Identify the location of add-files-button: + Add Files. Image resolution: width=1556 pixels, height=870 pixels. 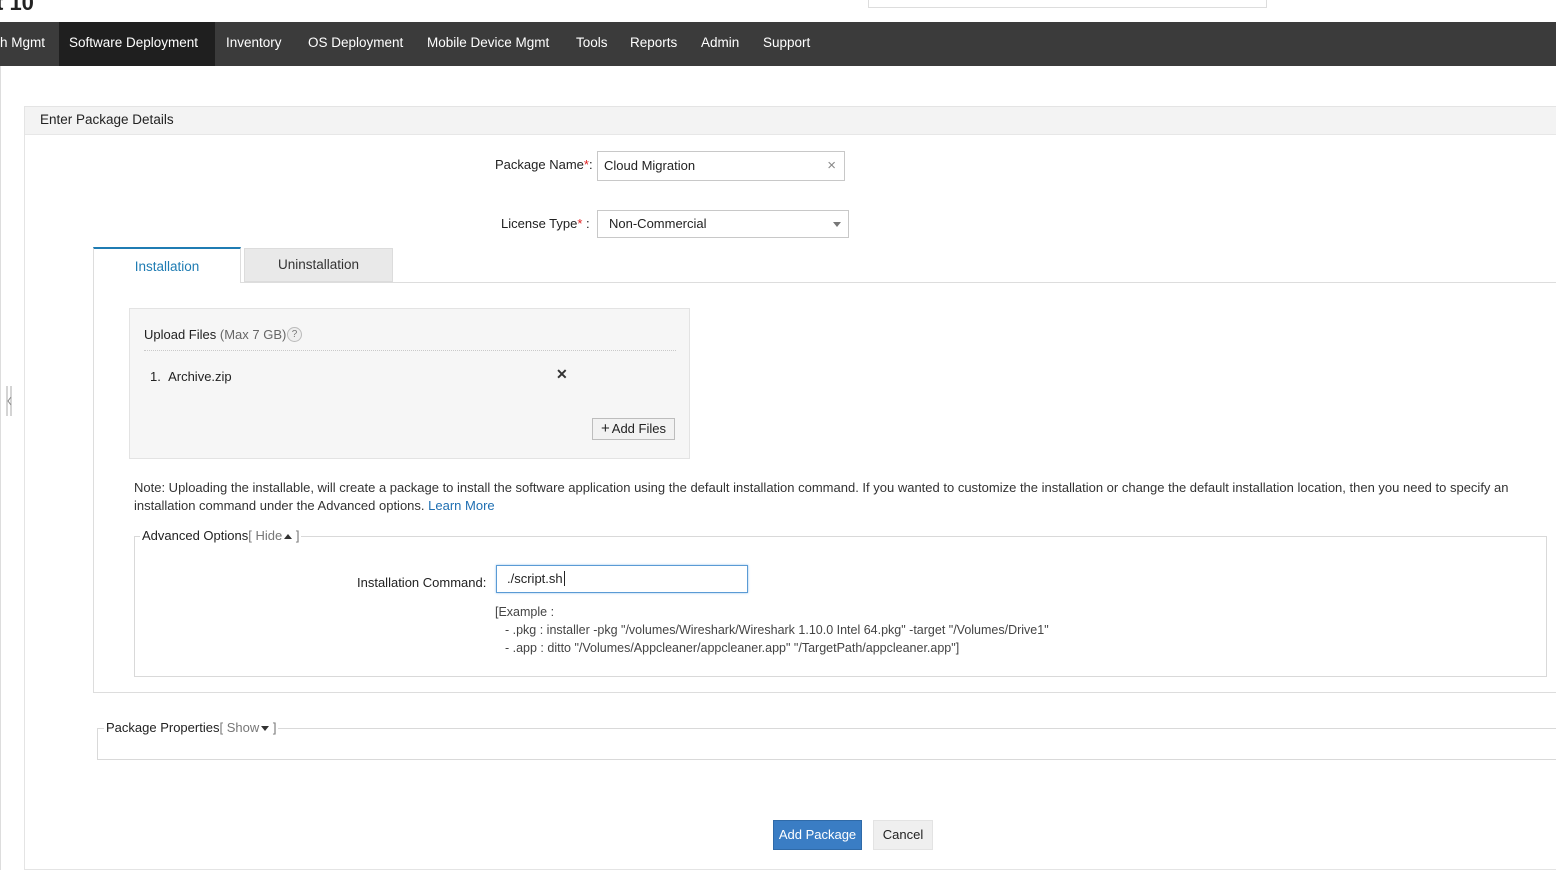
(633, 429).